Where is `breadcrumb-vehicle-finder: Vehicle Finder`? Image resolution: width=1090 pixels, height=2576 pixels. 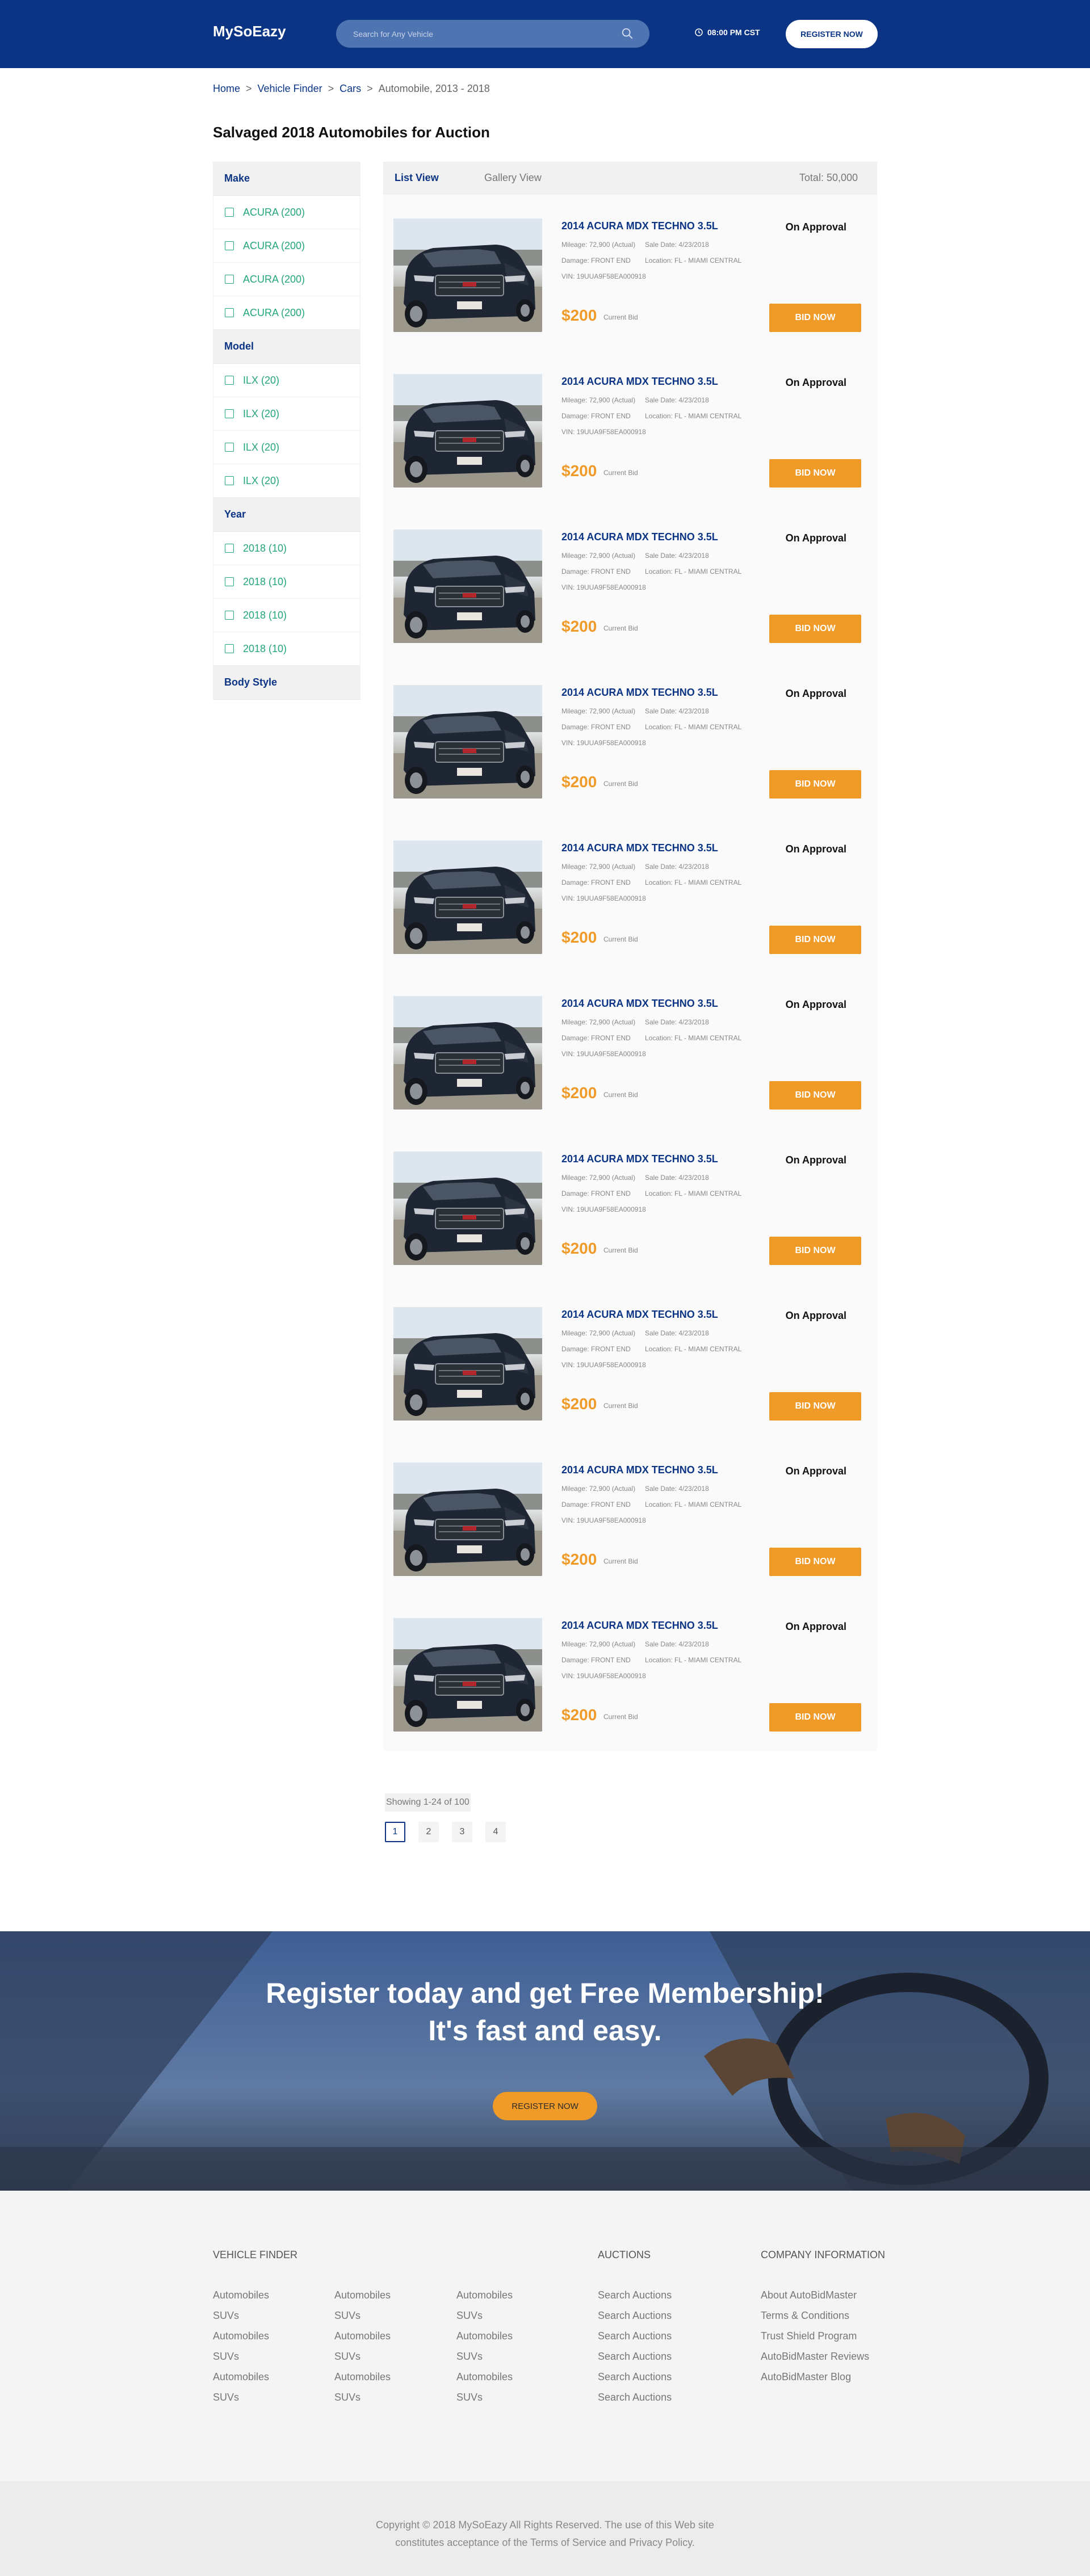
breadcrumb-vehicle-finder: Vehicle Finder is located at coordinates (290, 89).